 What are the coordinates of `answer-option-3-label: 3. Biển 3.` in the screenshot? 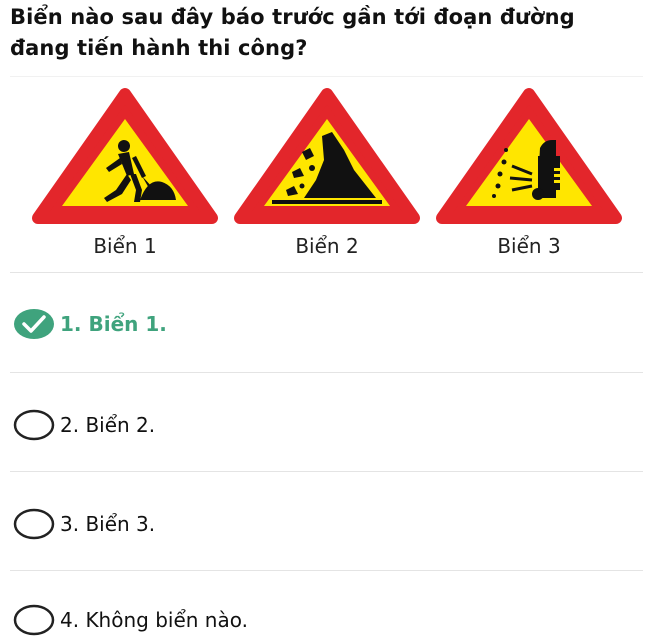 It's located at (108, 524).